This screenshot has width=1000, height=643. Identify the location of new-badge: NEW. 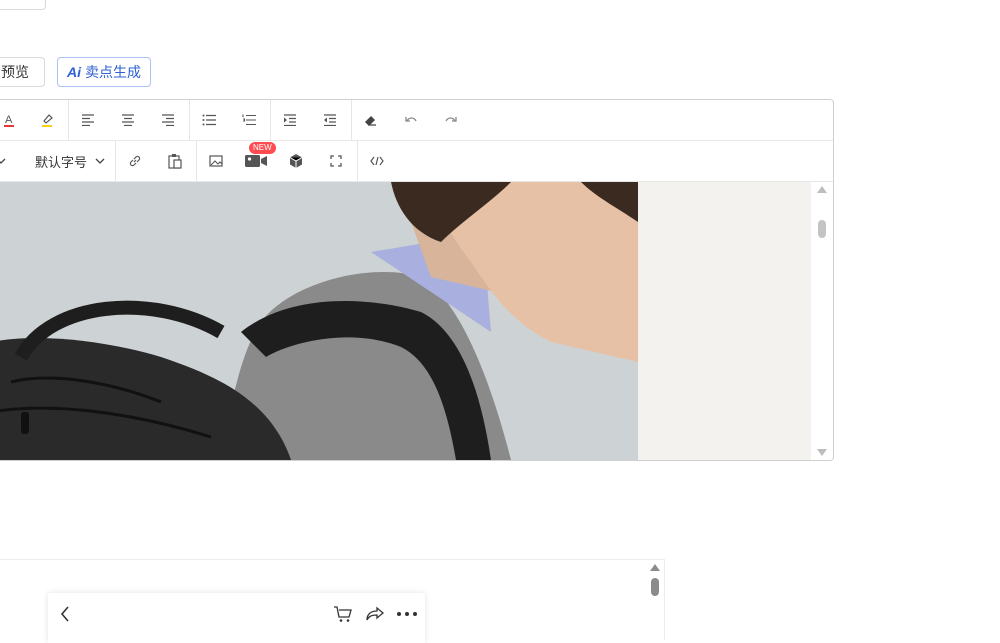
(262, 148).